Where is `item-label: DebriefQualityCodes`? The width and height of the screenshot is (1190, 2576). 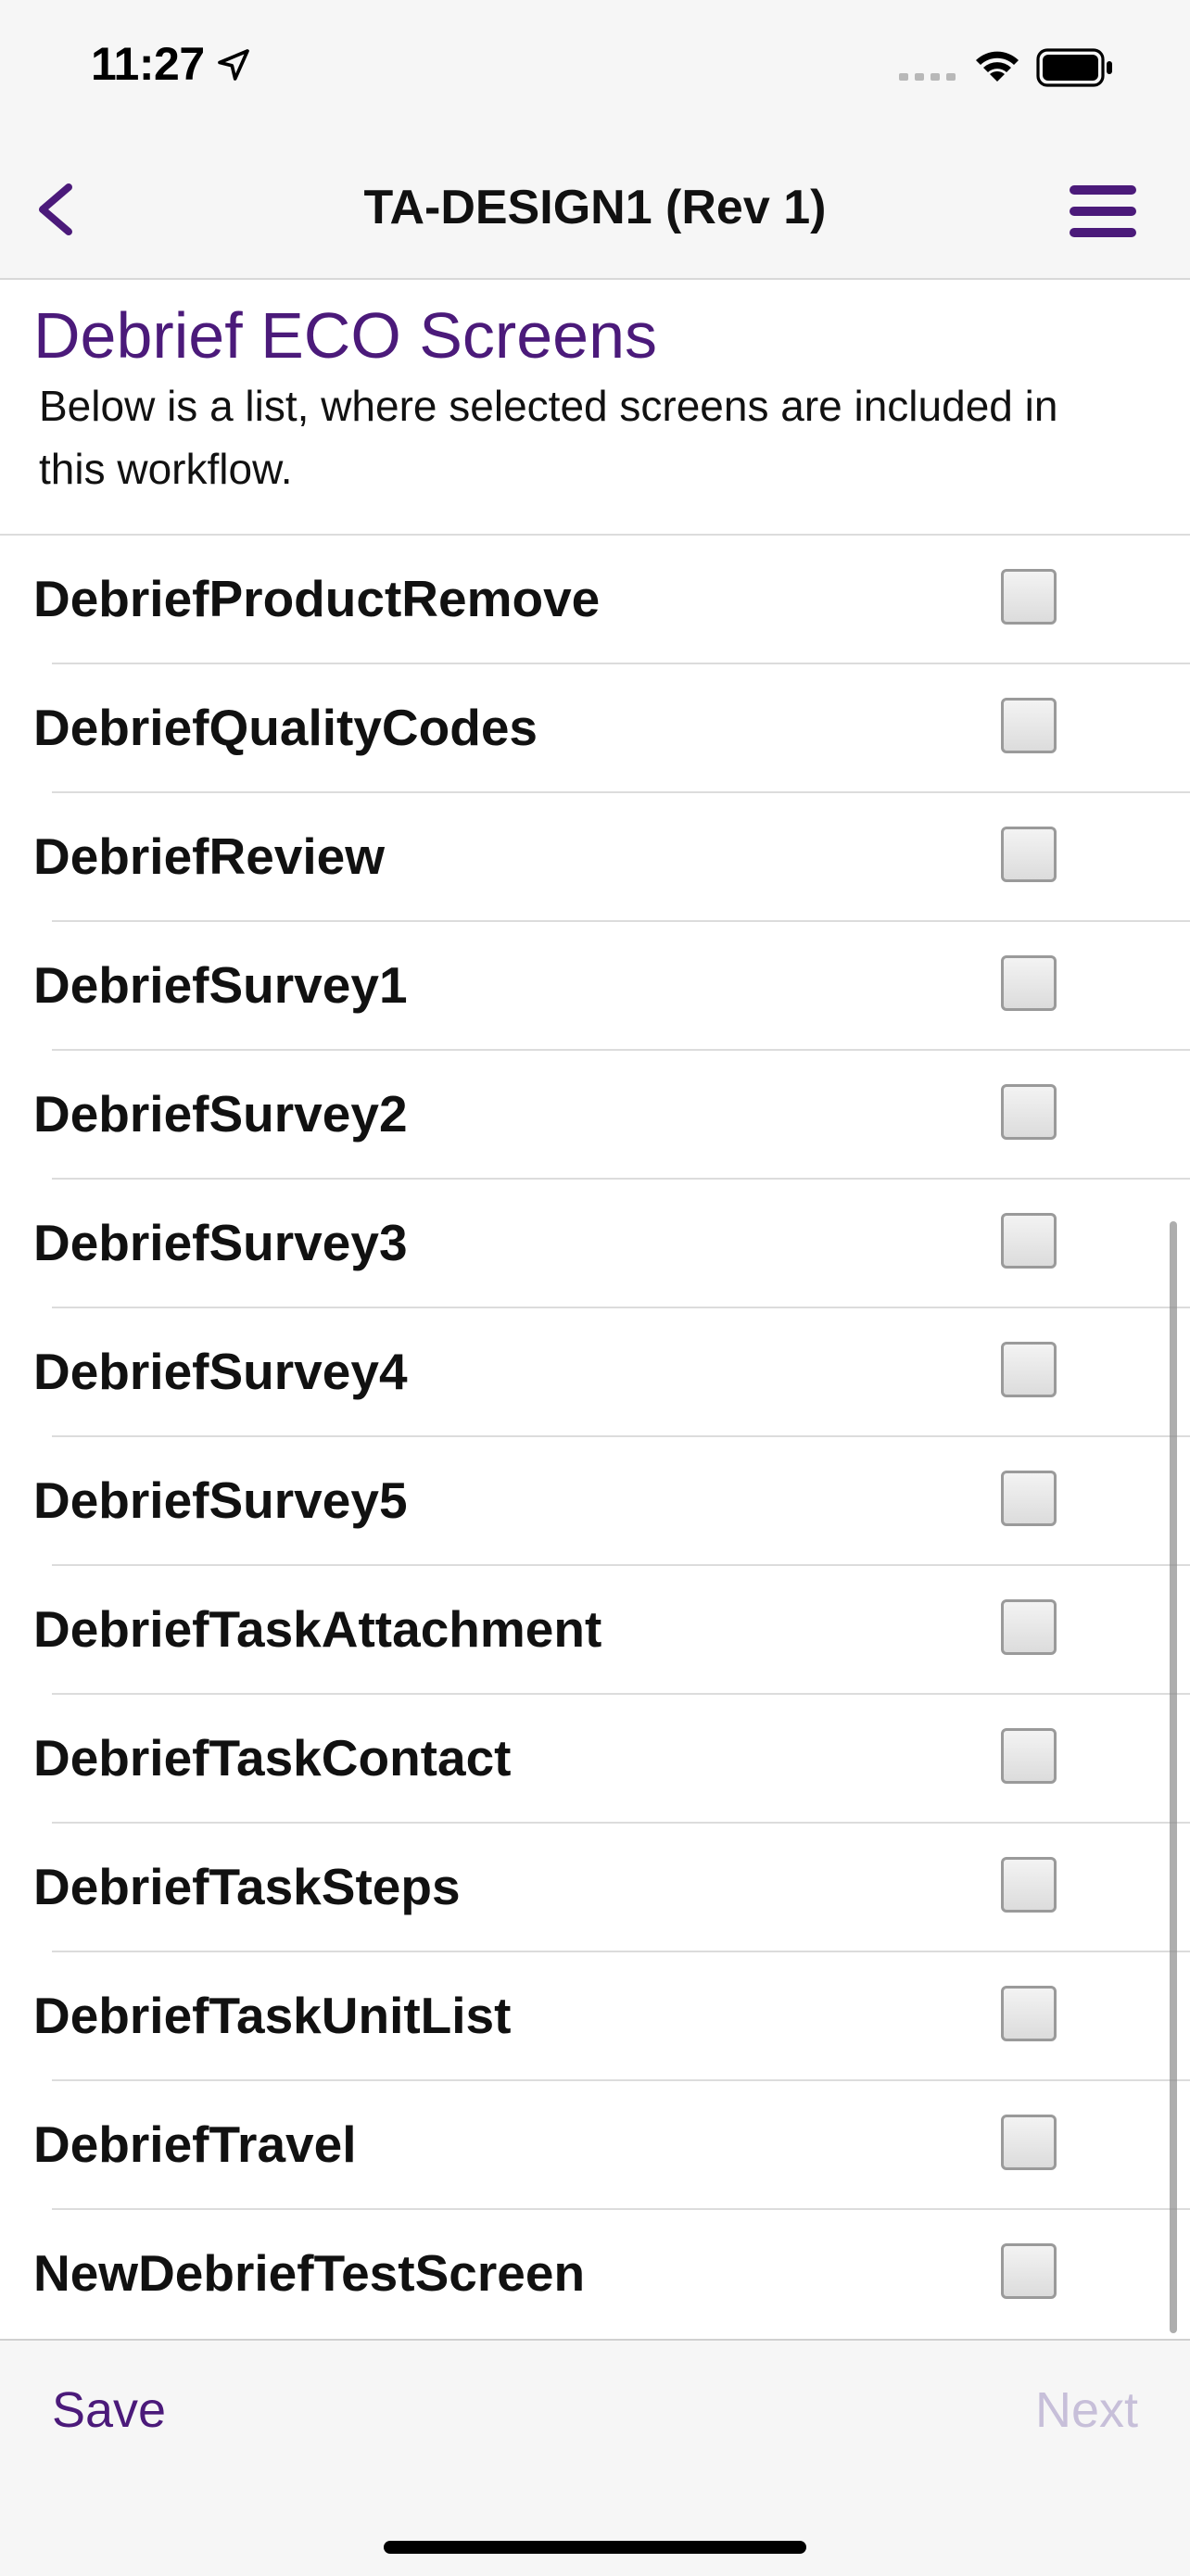 item-label: DebriefQualityCodes is located at coordinates (285, 728).